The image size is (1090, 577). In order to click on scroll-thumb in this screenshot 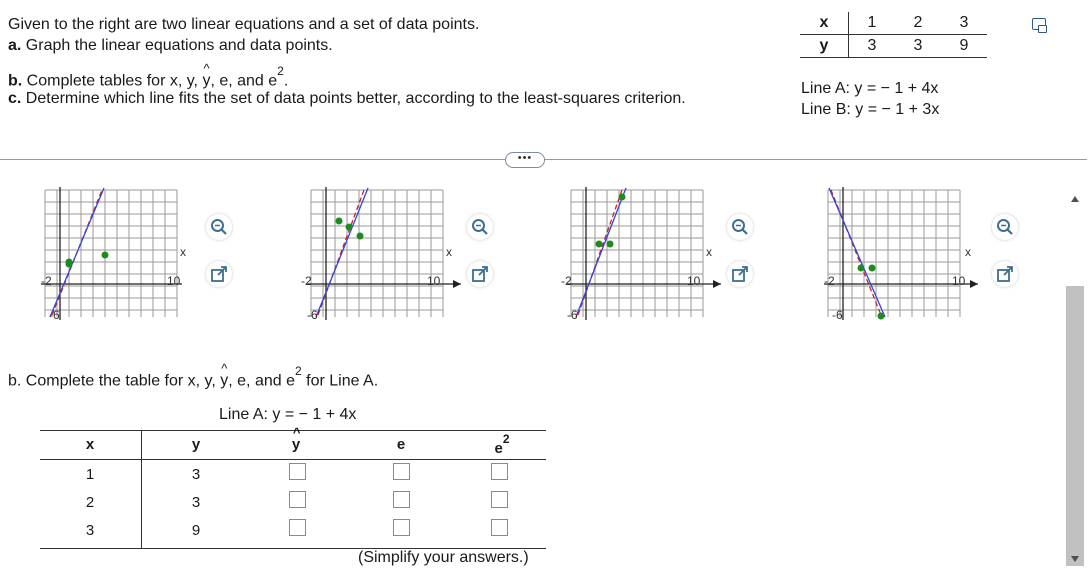, I will do `click(1075, 426)`.